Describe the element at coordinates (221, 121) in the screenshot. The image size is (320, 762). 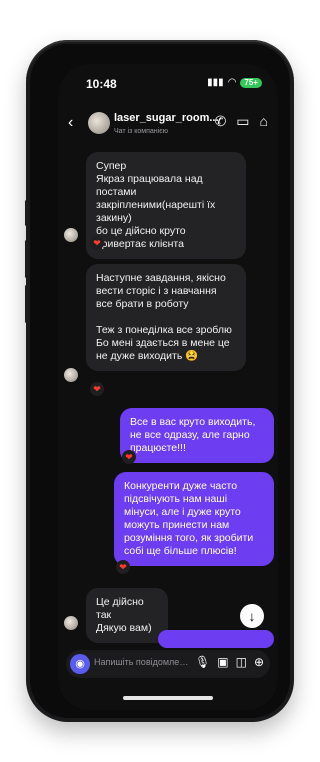
I see `phone-icon: ✆` at that location.